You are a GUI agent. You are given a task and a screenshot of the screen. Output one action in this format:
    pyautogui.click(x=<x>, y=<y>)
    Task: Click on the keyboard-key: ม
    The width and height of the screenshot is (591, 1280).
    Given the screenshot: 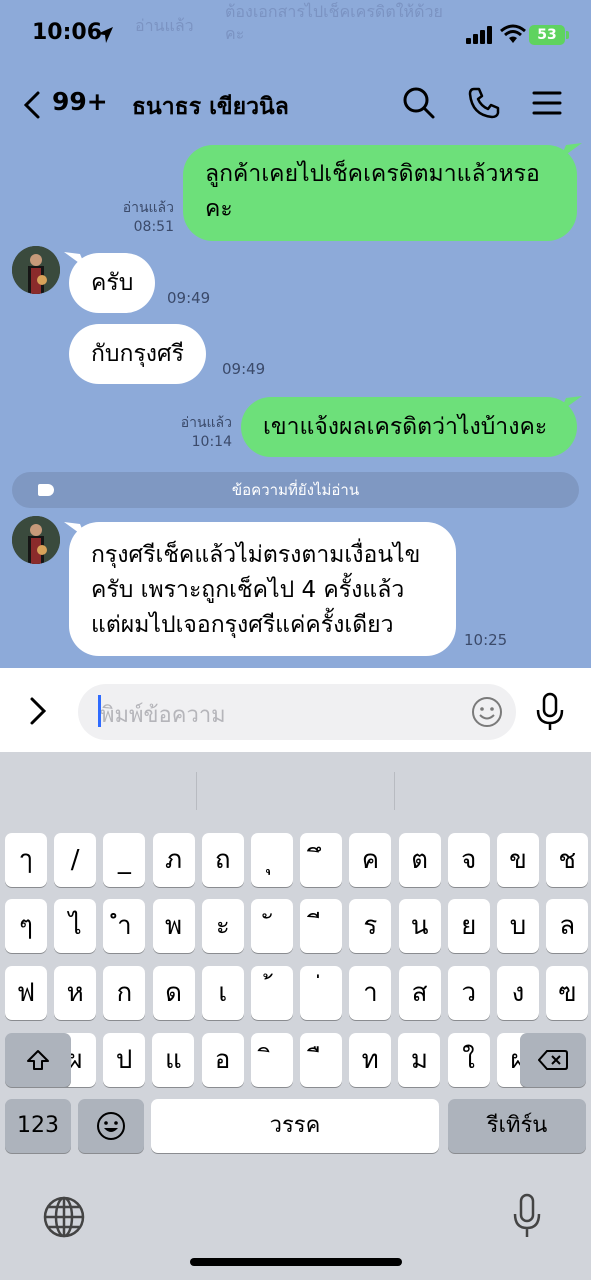 What is the action you would take?
    pyautogui.click(x=419, y=1060)
    